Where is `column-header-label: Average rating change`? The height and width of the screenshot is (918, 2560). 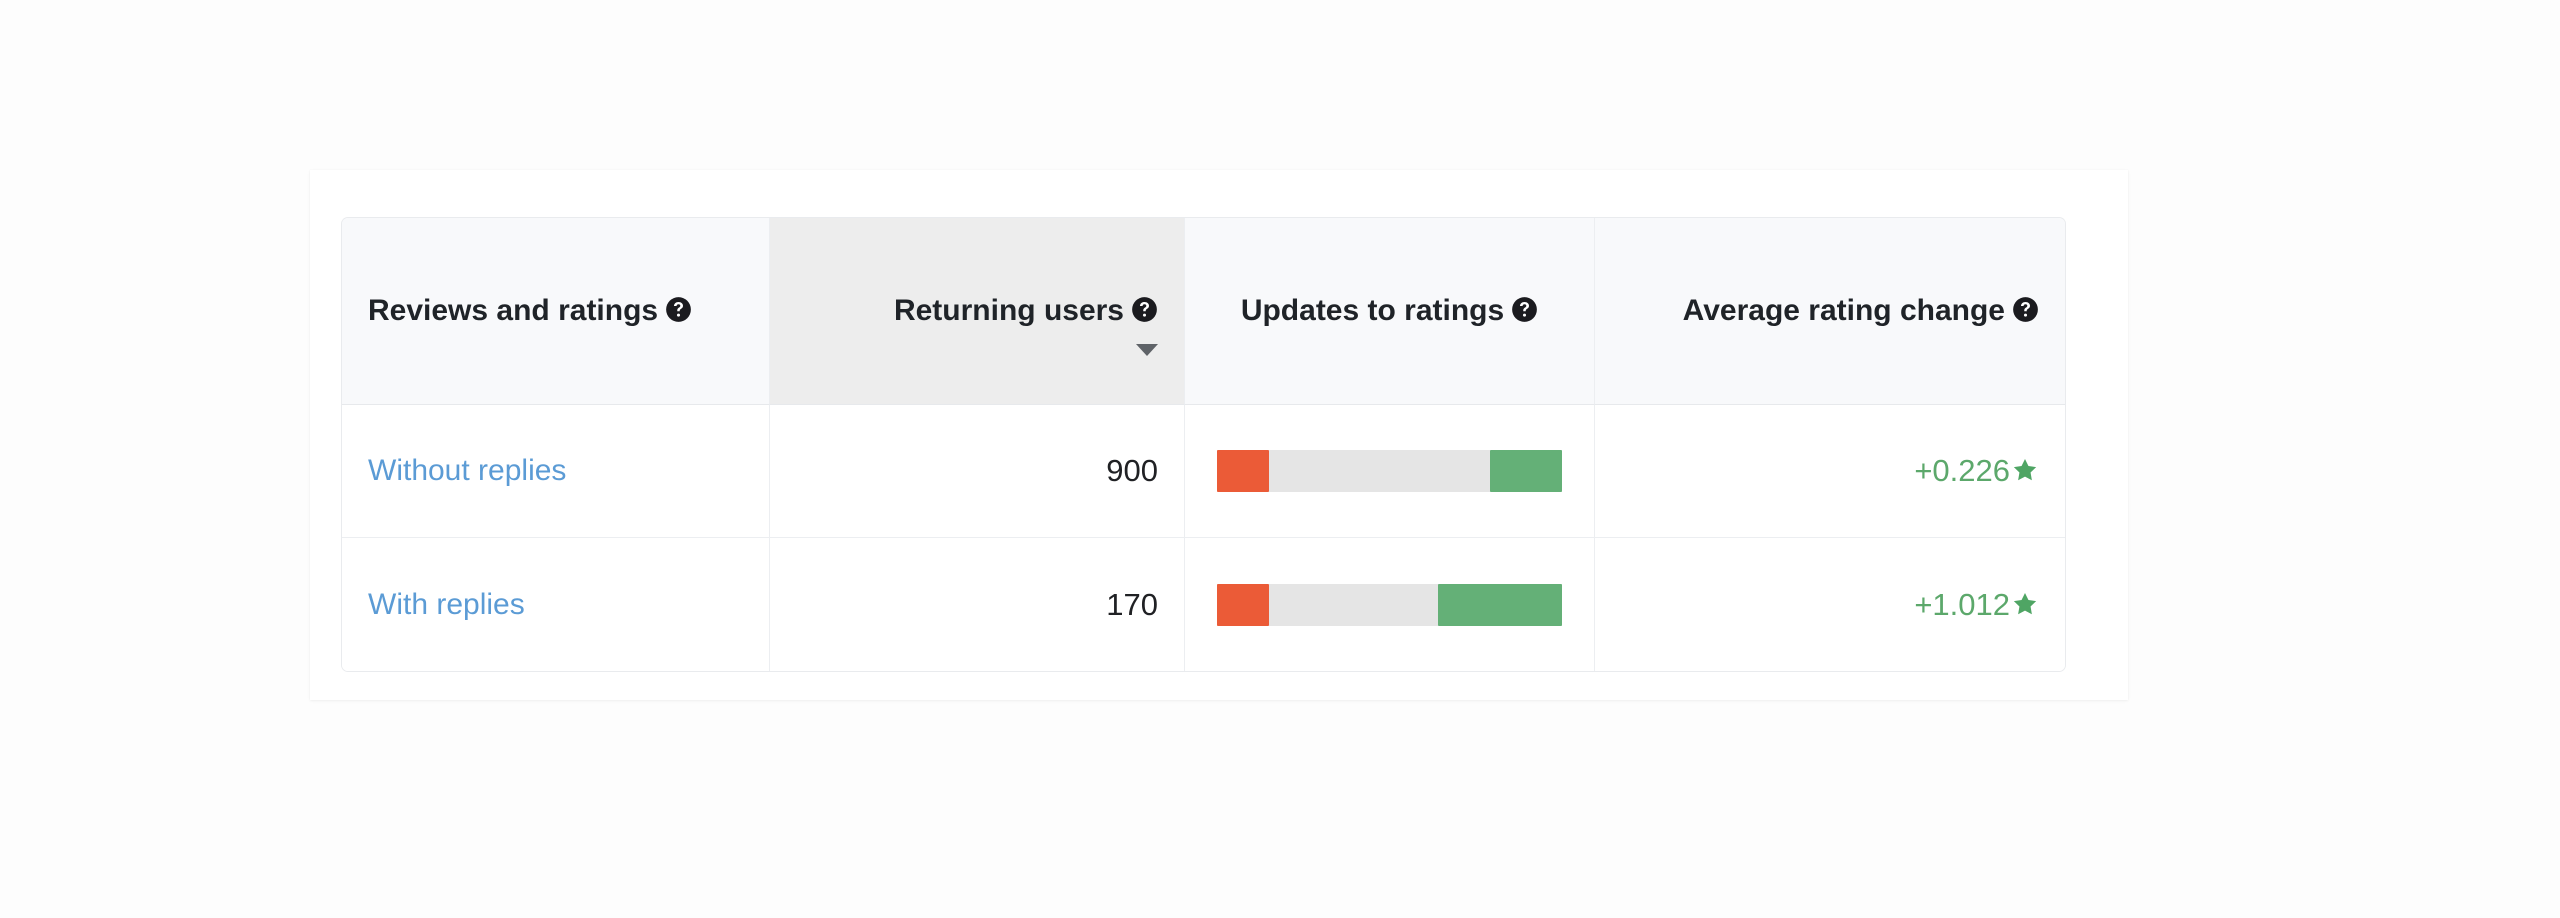
column-header-label: Average rating change is located at coordinates (1843, 311).